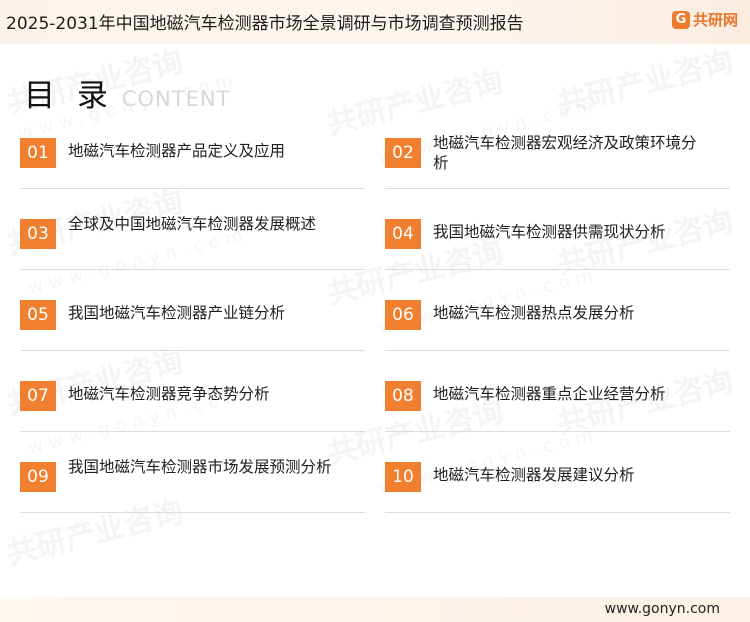 The image size is (750, 622). Describe the element at coordinates (403, 477) in the screenshot. I see `toc-number: 10` at that location.